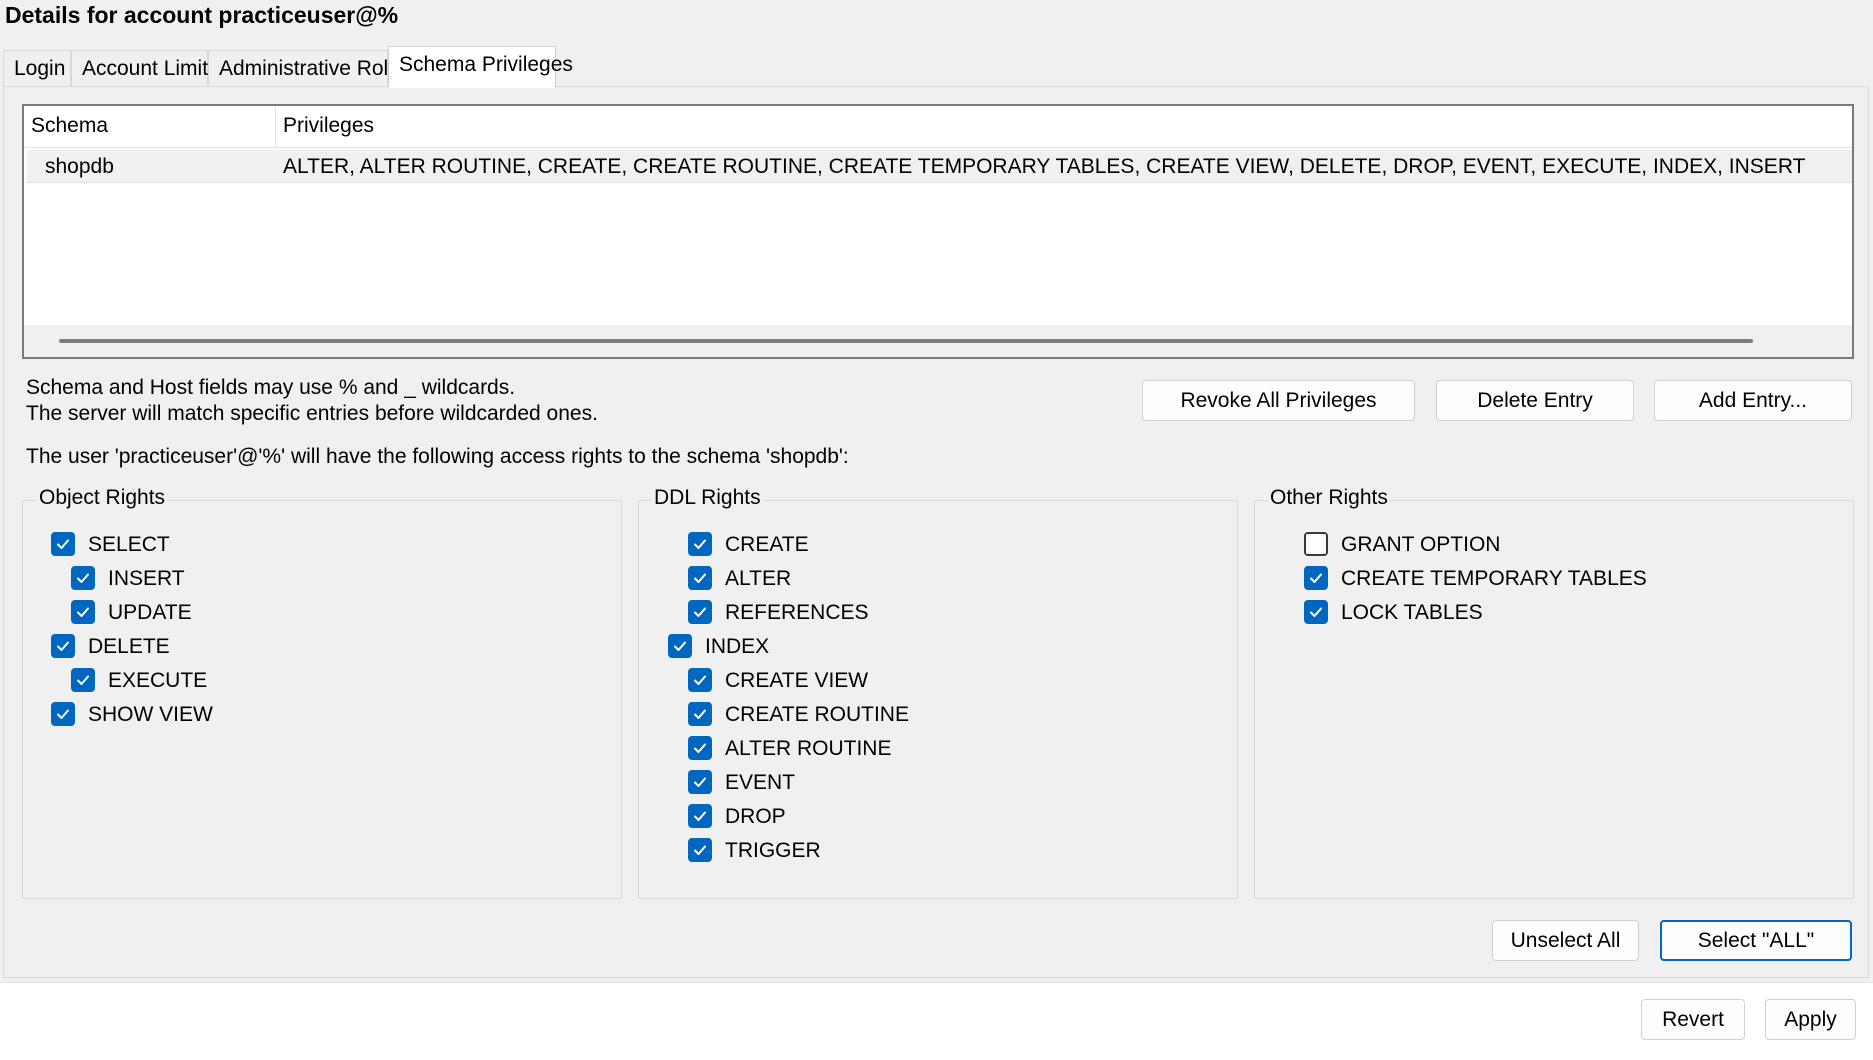 The width and height of the screenshot is (1873, 1060). I want to click on column-header-privileges: Privileges, so click(1063, 127).